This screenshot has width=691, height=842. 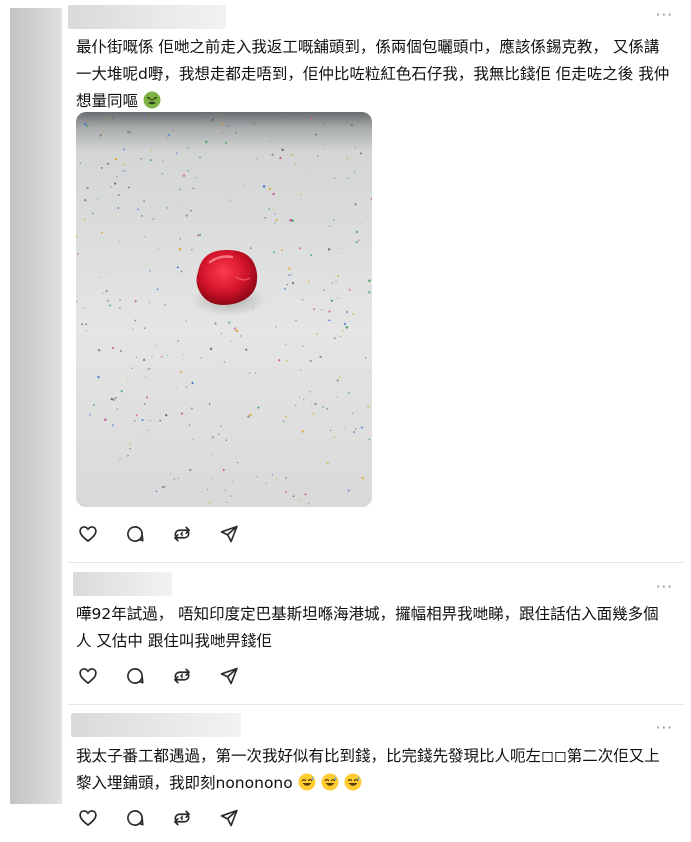 I want to click on blurred-thread-rail, so click(x=36, y=406).